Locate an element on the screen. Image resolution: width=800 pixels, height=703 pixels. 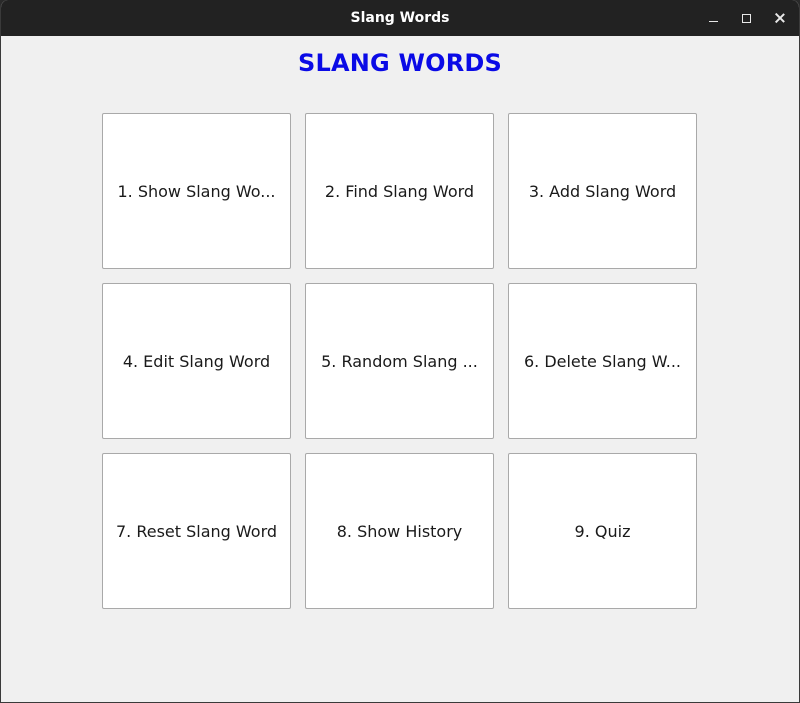
close-icon is located at coordinates (780, 18).